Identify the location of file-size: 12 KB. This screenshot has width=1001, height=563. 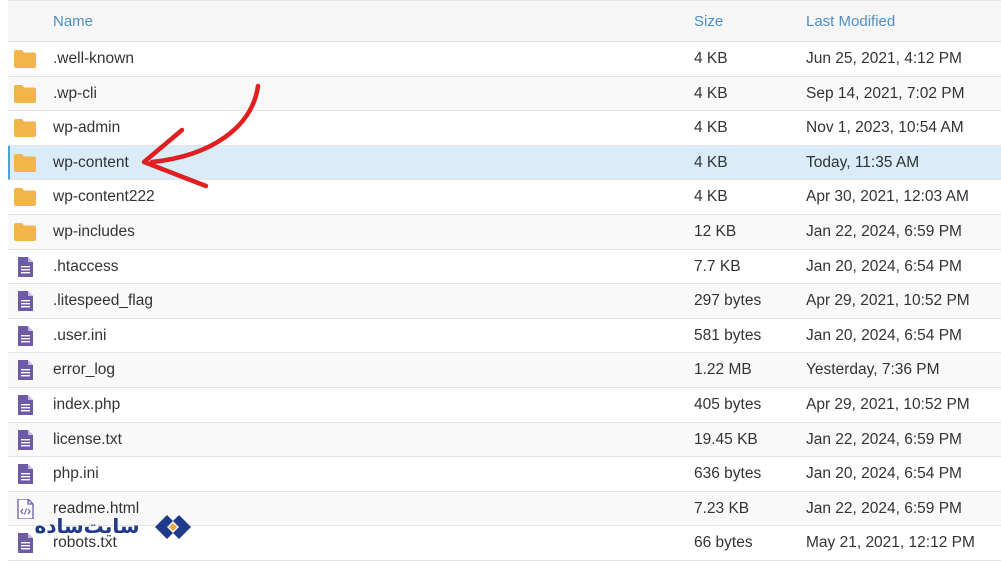
(715, 231).